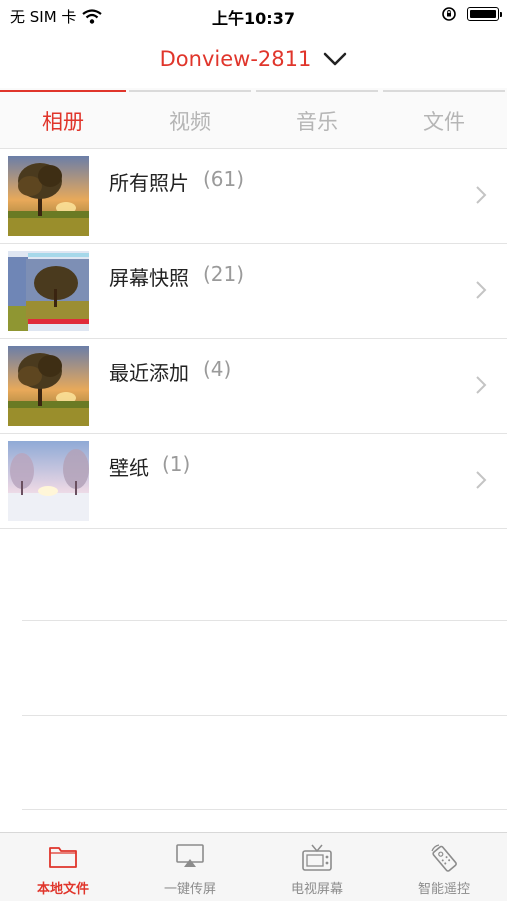 The width and height of the screenshot is (507, 901). I want to click on album-count: (61), so click(224, 179).